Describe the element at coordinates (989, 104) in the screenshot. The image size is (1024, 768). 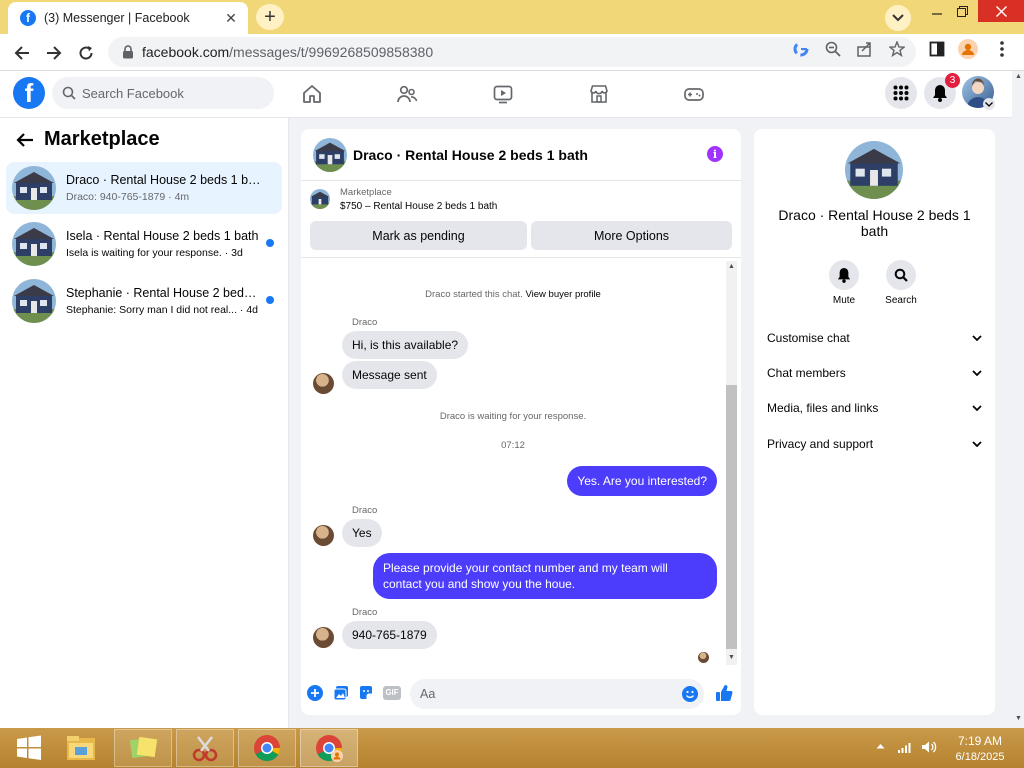
I see `account-chevron-icon` at that location.